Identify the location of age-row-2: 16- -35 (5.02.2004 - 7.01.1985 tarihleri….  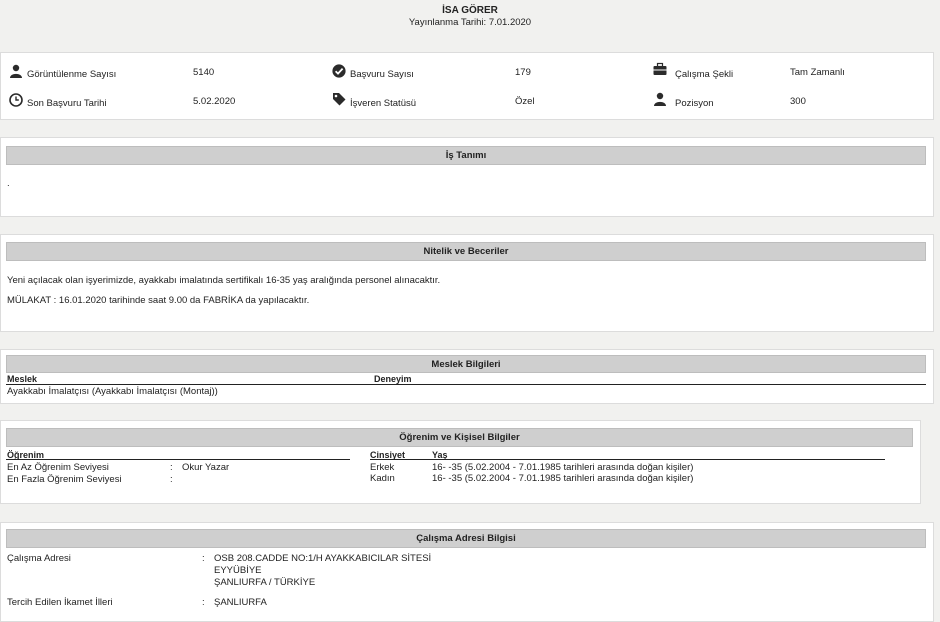
(563, 478).